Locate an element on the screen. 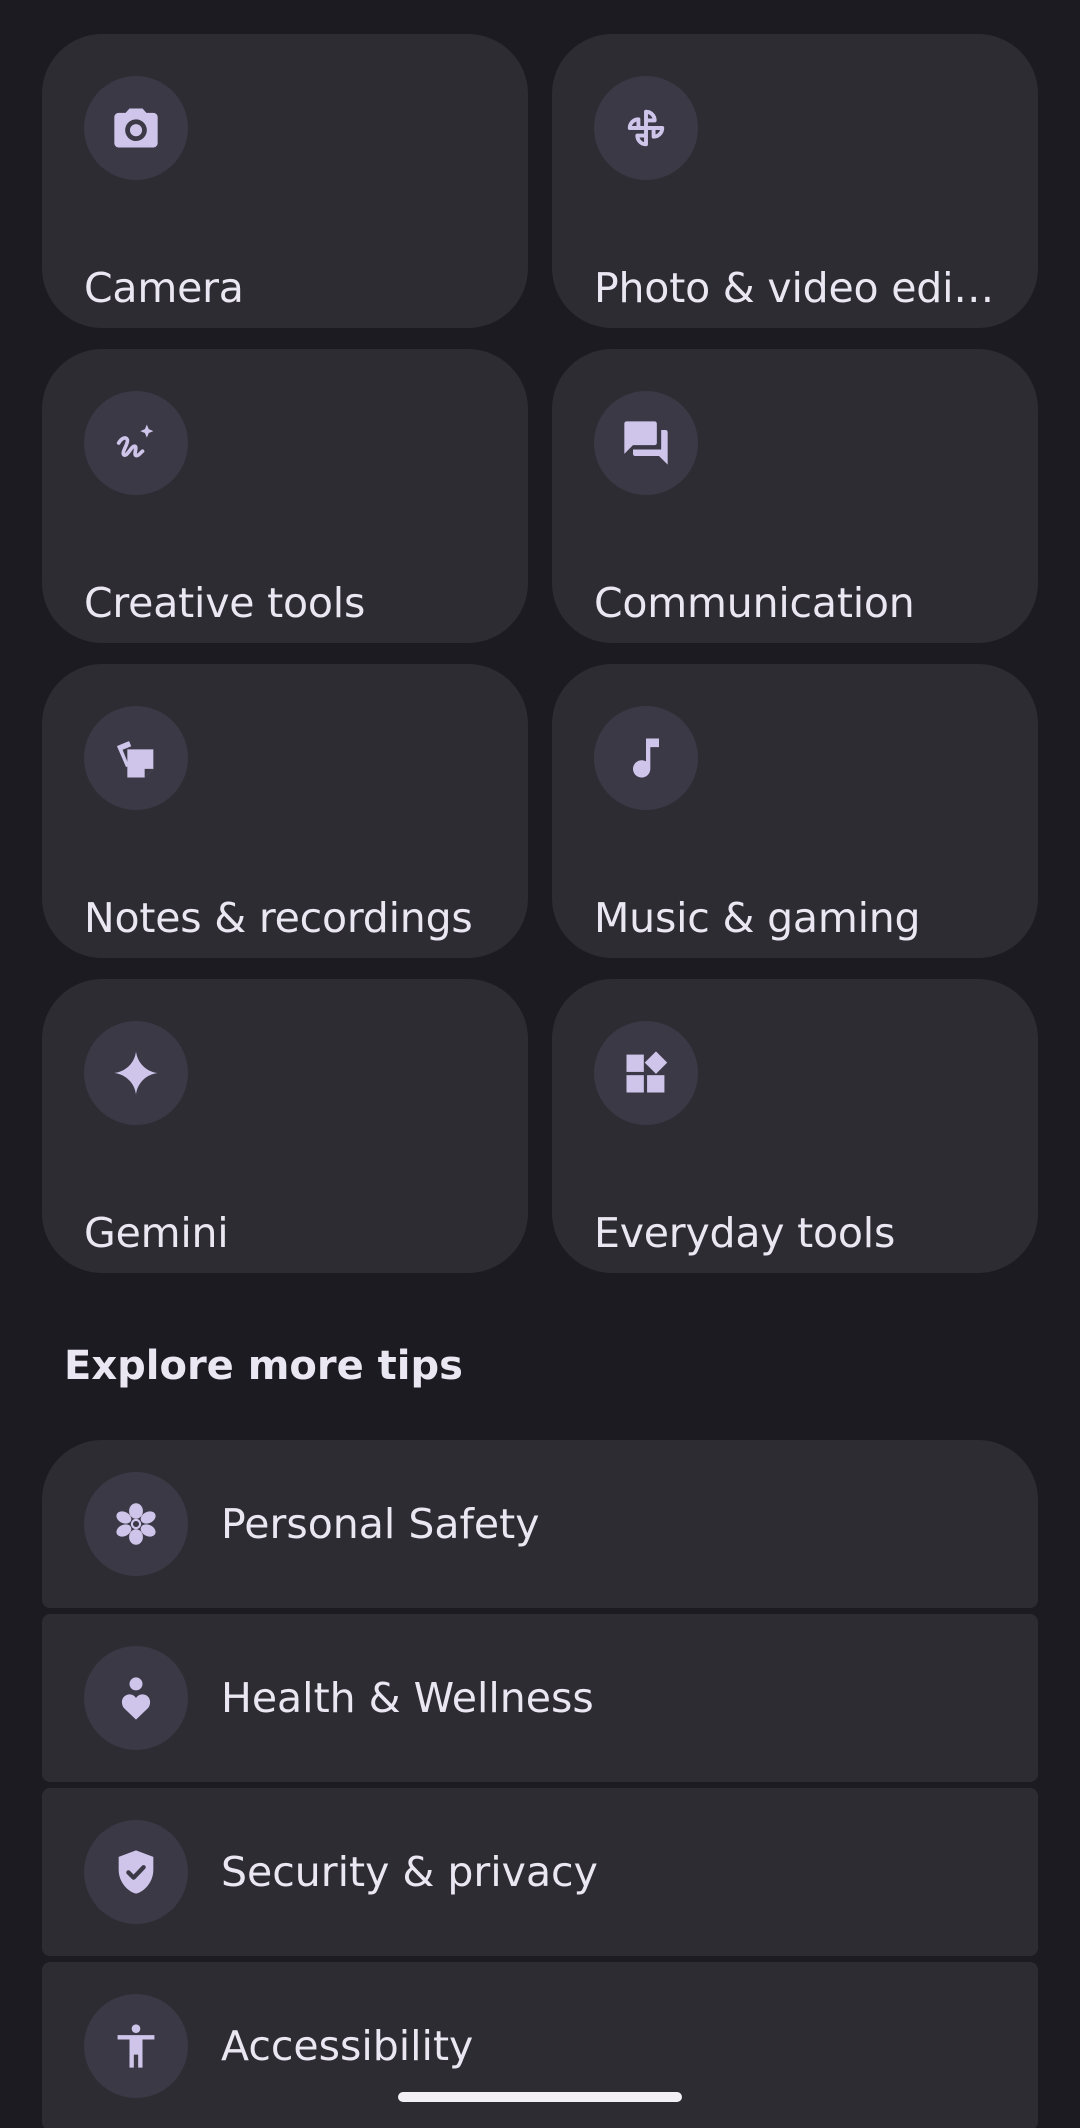 The height and width of the screenshot is (2128, 1080). chat-bubbles-icon is located at coordinates (646, 443).